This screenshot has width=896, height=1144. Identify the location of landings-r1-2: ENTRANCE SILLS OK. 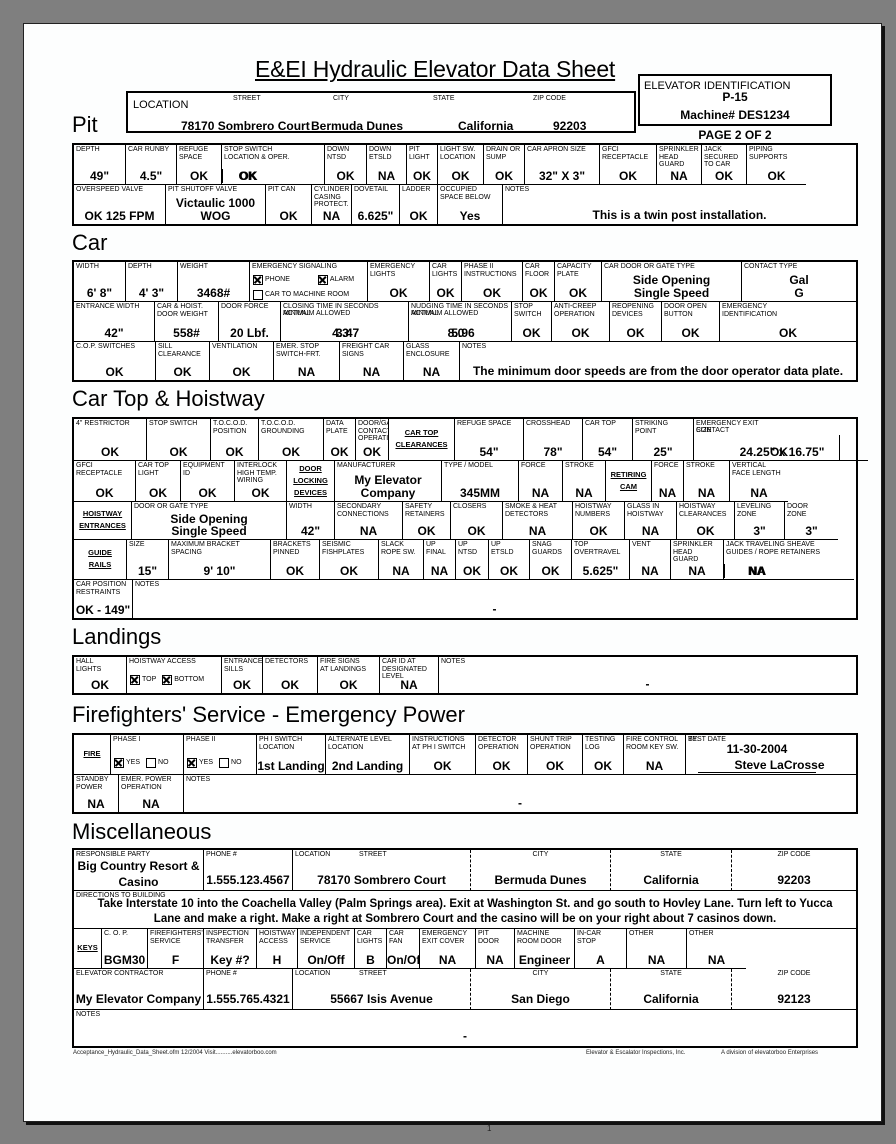
(242, 675).